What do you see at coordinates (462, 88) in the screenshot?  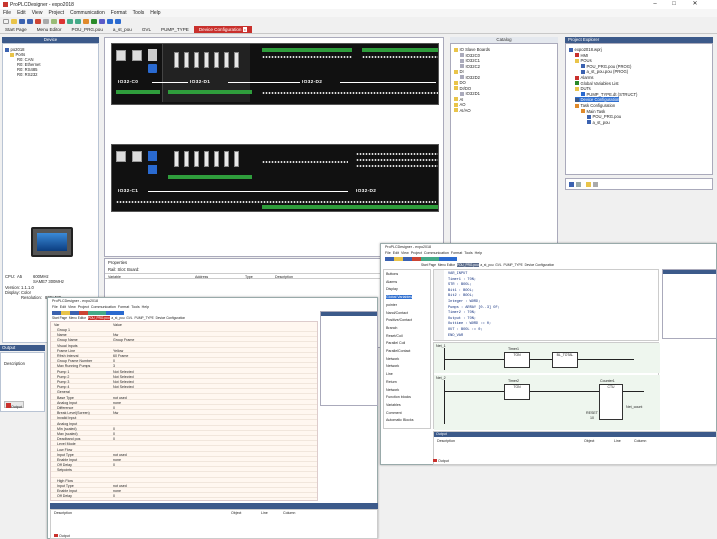 I see `catalog-item: DI/DO` at bounding box center [462, 88].